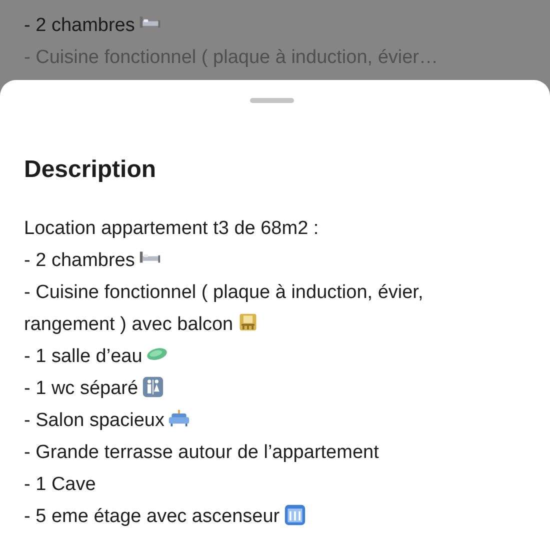 The width and height of the screenshot is (550, 550). Describe the element at coordinates (152, 516) in the screenshot. I see `description-line: - 5 eme étage avec ascenseur` at that location.